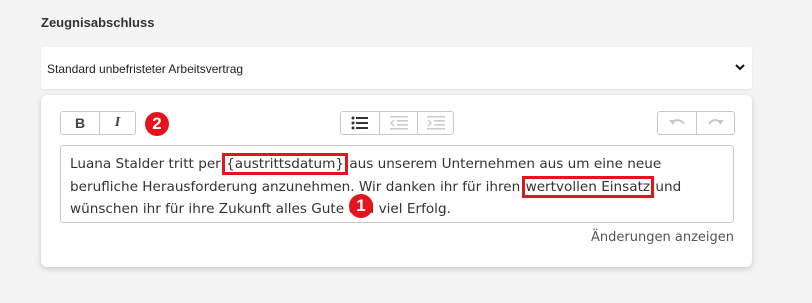 This screenshot has height=303, width=812. I want to click on bold-label: B, so click(80, 123).